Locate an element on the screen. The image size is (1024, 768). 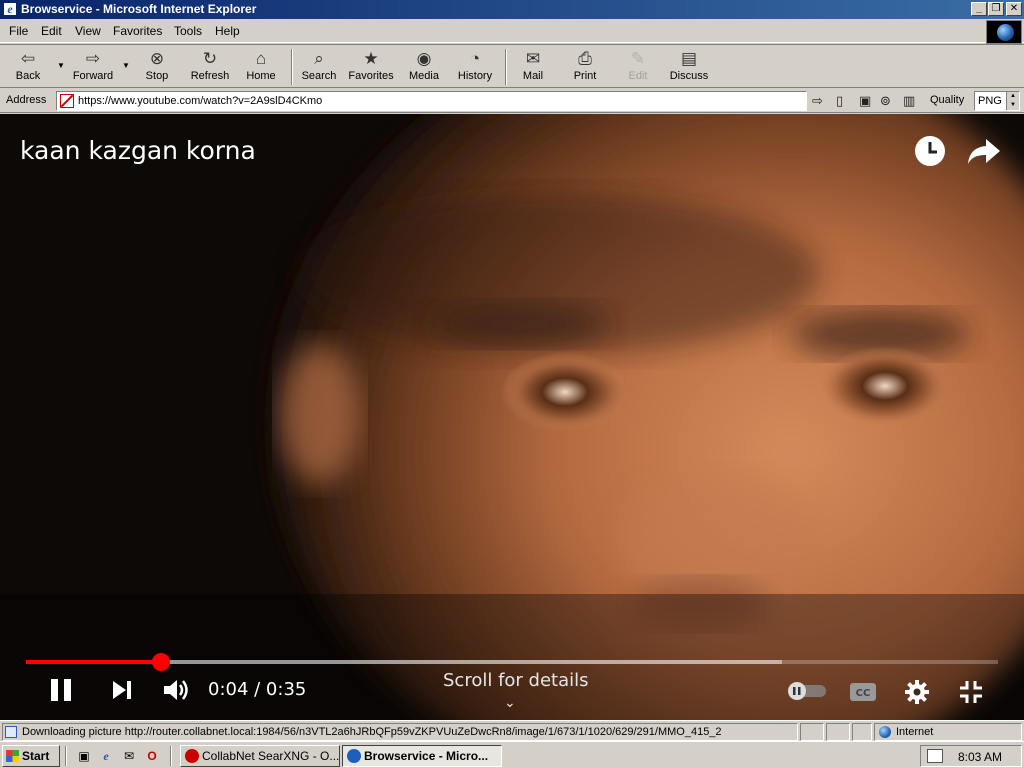
go-arrow-icon: ⇨ is located at coordinates (817, 101).